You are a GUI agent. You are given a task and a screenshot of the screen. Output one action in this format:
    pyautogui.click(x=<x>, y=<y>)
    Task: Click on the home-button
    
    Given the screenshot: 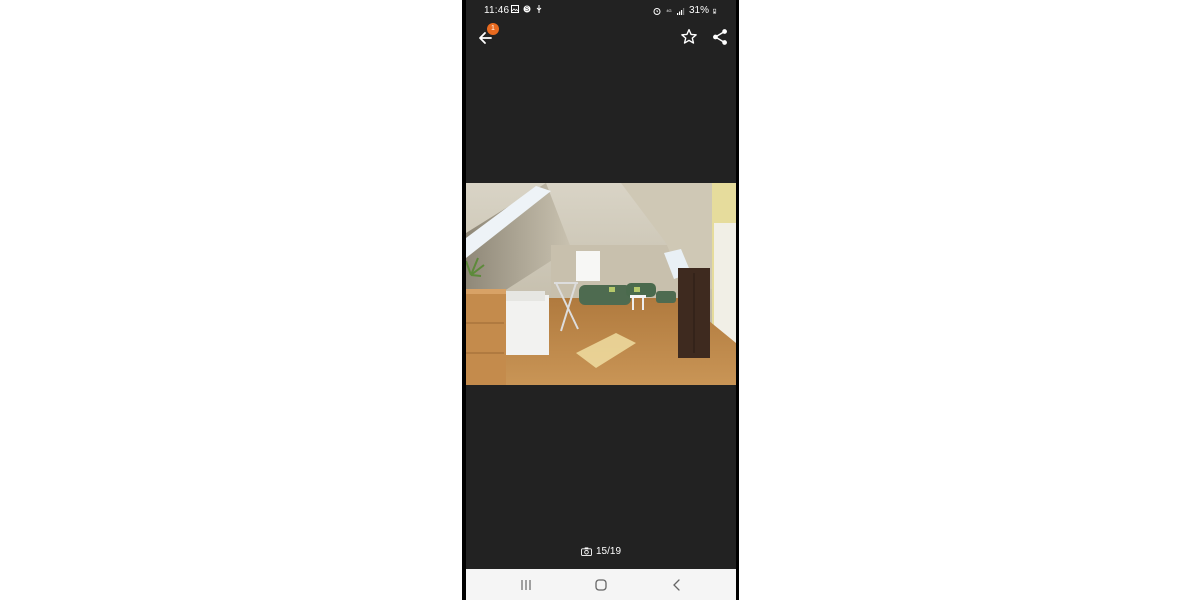 What is the action you would take?
    pyautogui.click(x=601, y=585)
    